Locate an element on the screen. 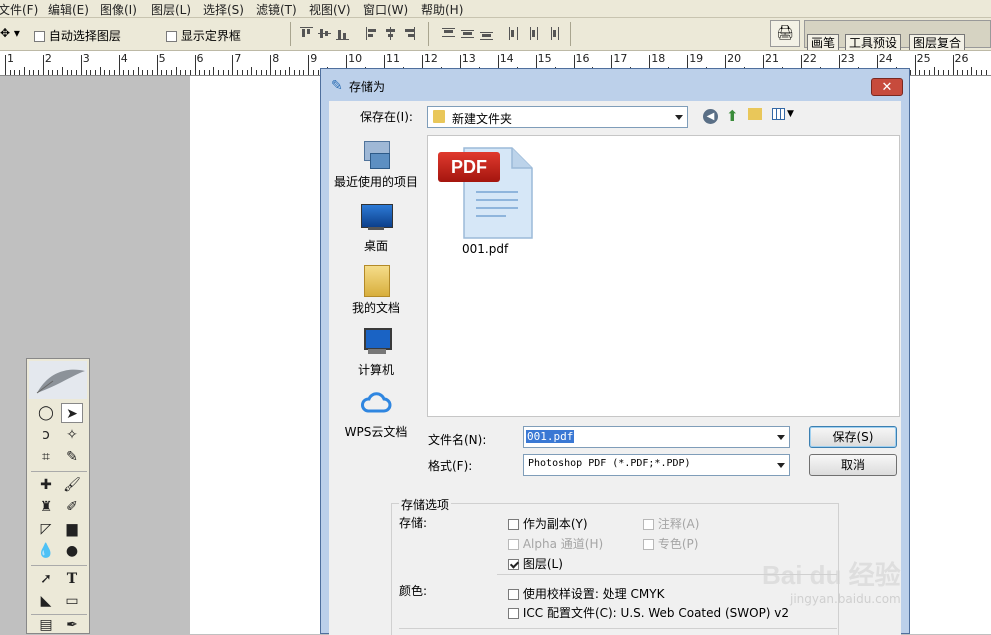 The height and width of the screenshot is (635, 991). healing-brush-tool-icon: ✚ is located at coordinates (46, 485).